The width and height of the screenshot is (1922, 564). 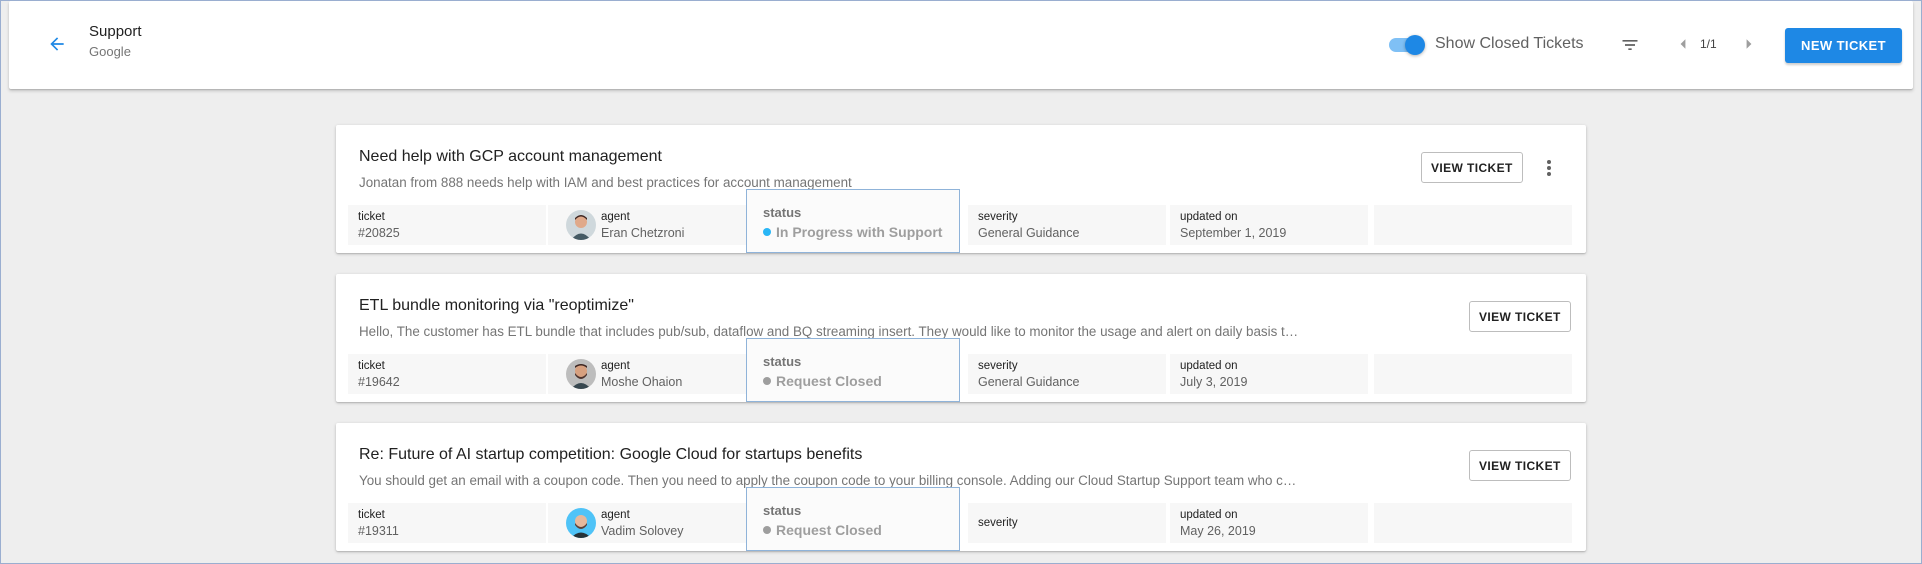 I want to click on updated-cell: updated on July 3, 2019, so click(x=1269, y=374).